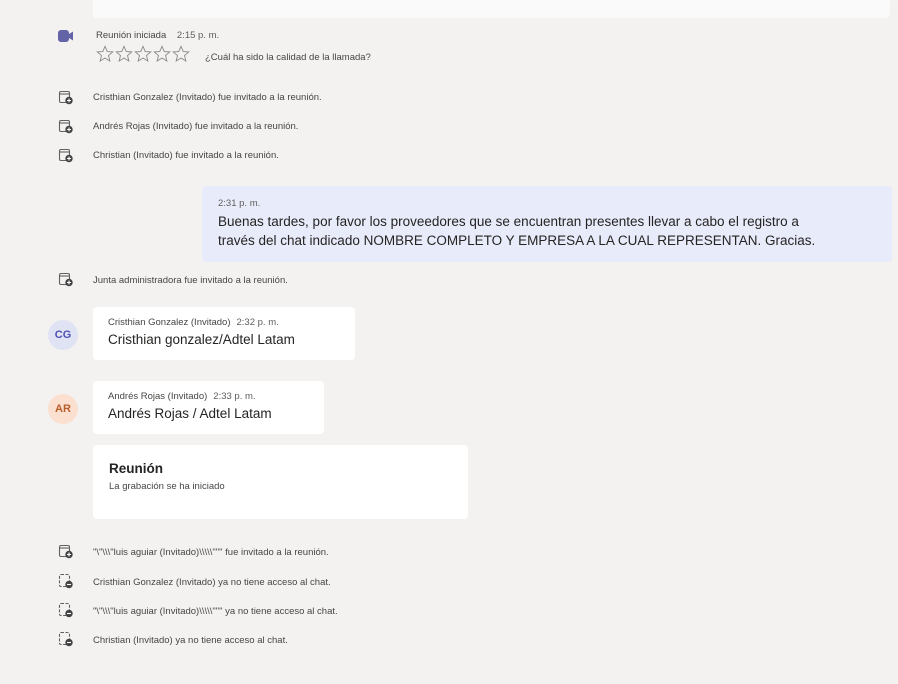  Describe the element at coordinates (190, 413) in the screenshot. I see `message-body: Andrés Rojas / Adtel Latam` at that location.